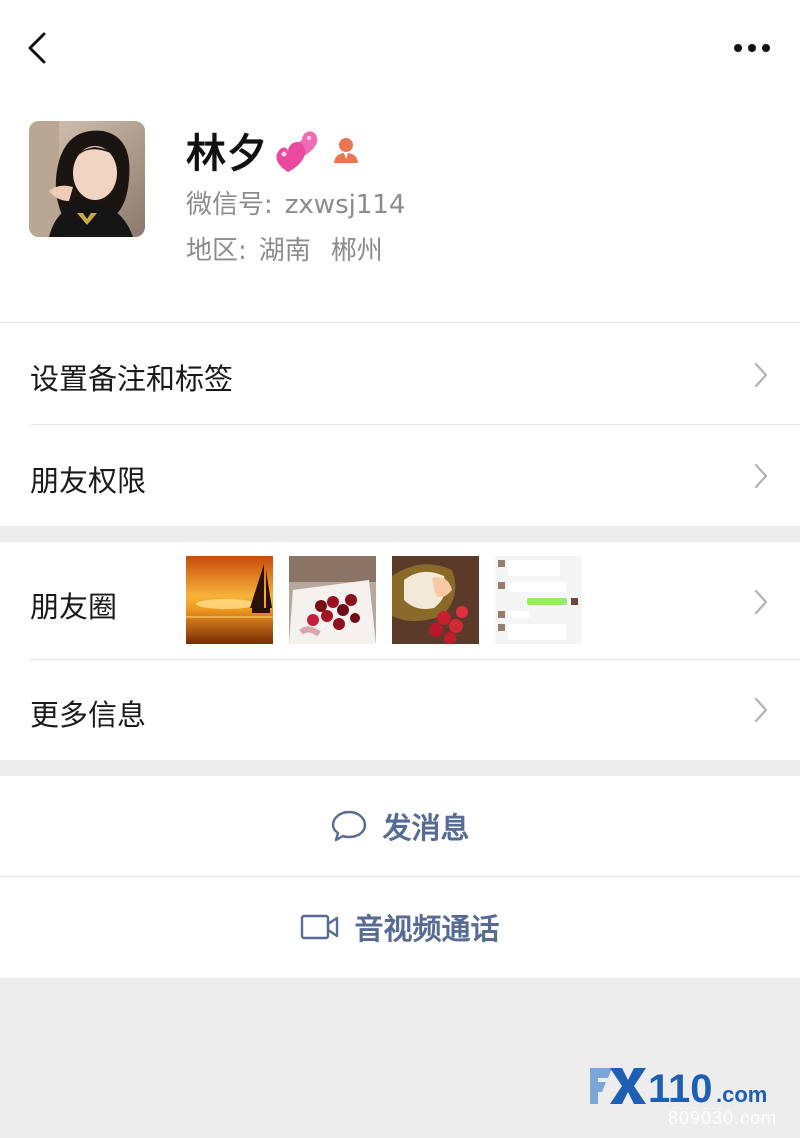 Image resolution: width=800 pixels, height=1138 pixels. I want to click on moments-label: 朋友圈, so click(74, 607).